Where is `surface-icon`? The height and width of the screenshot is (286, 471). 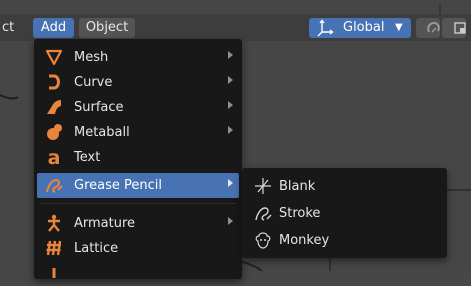
surface-icon is located at coordinates (54, 107).